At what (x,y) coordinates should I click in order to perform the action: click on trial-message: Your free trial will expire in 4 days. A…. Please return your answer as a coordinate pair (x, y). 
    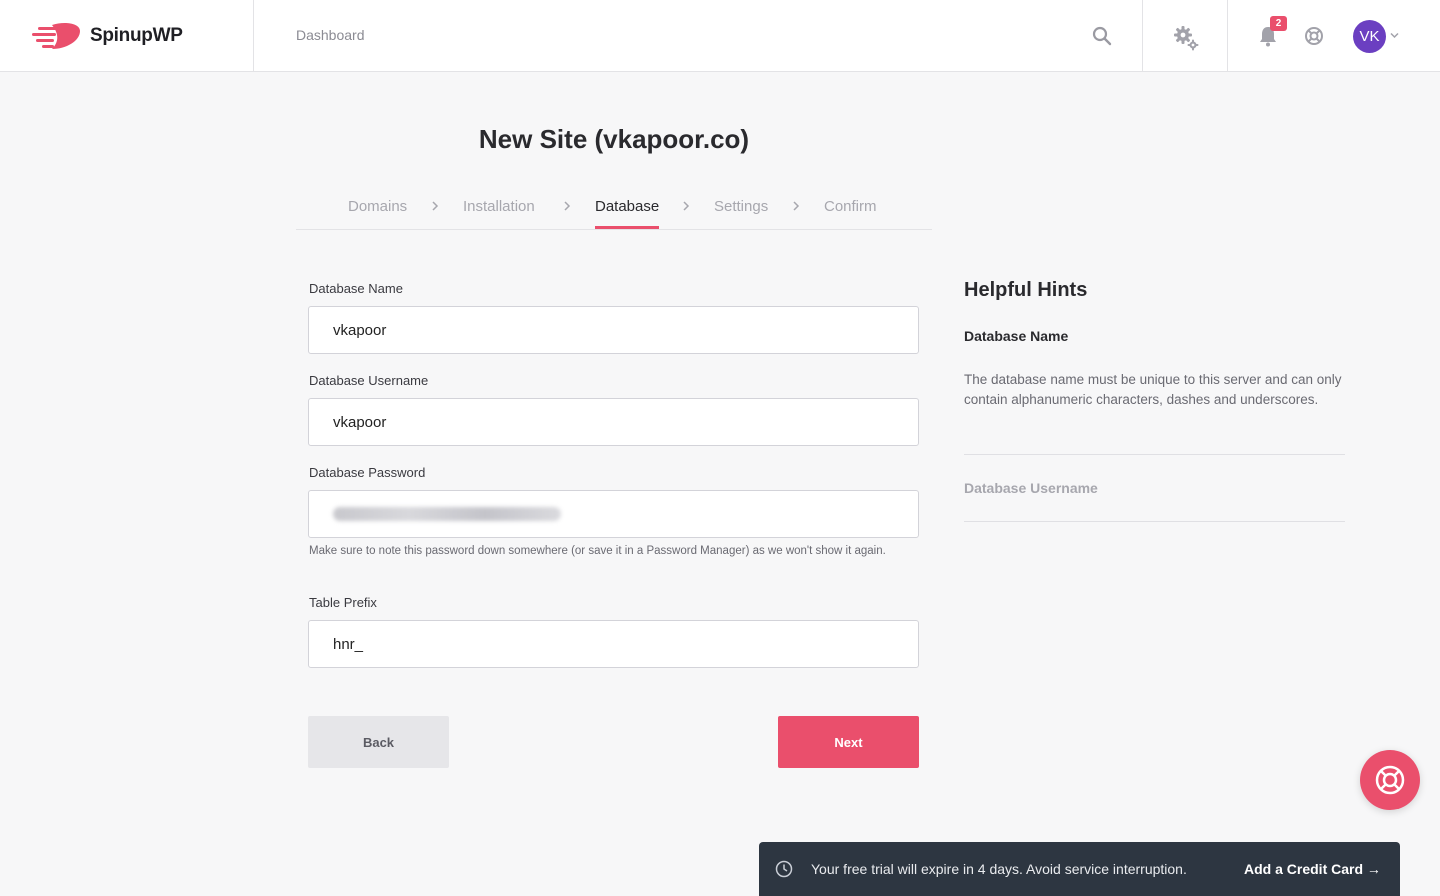
    Looking at the image, I should click on (999, 869).